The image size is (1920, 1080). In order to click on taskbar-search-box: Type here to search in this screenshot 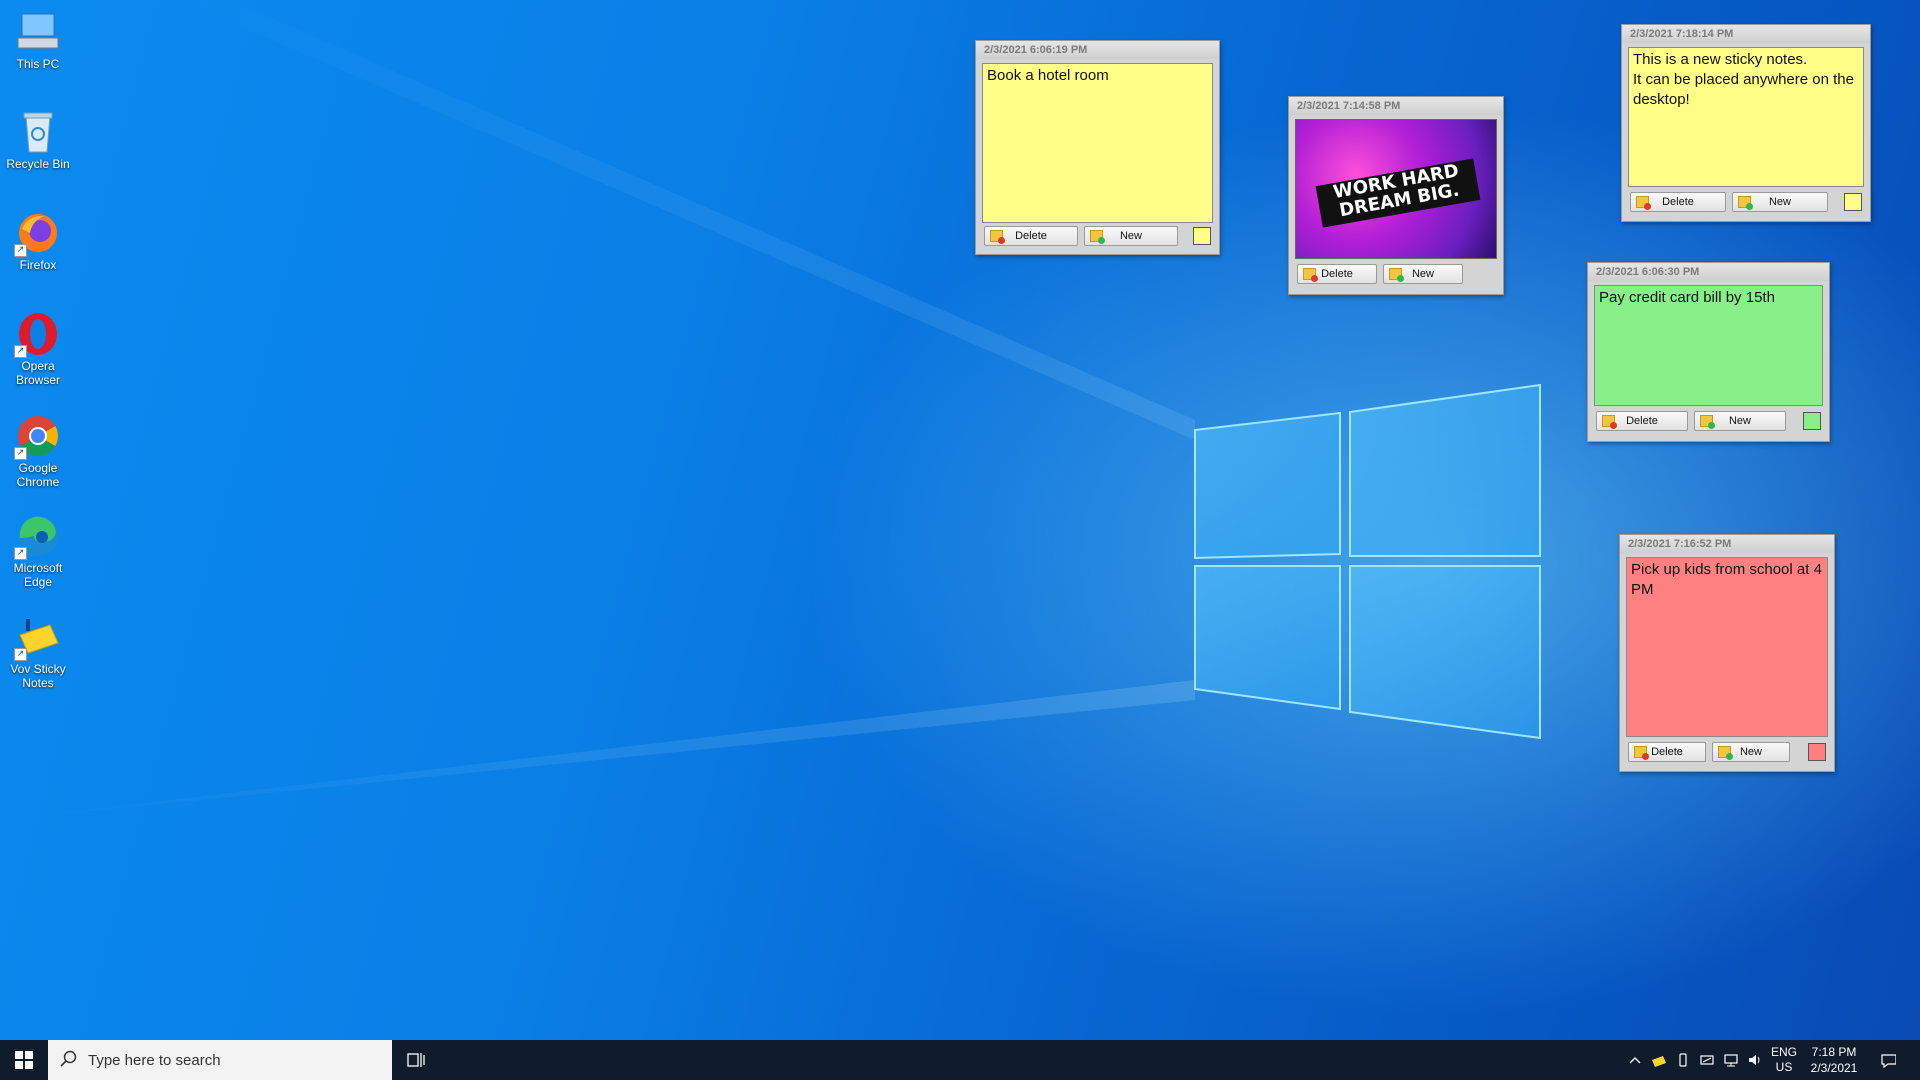, I will do `click(220, 1060)`.